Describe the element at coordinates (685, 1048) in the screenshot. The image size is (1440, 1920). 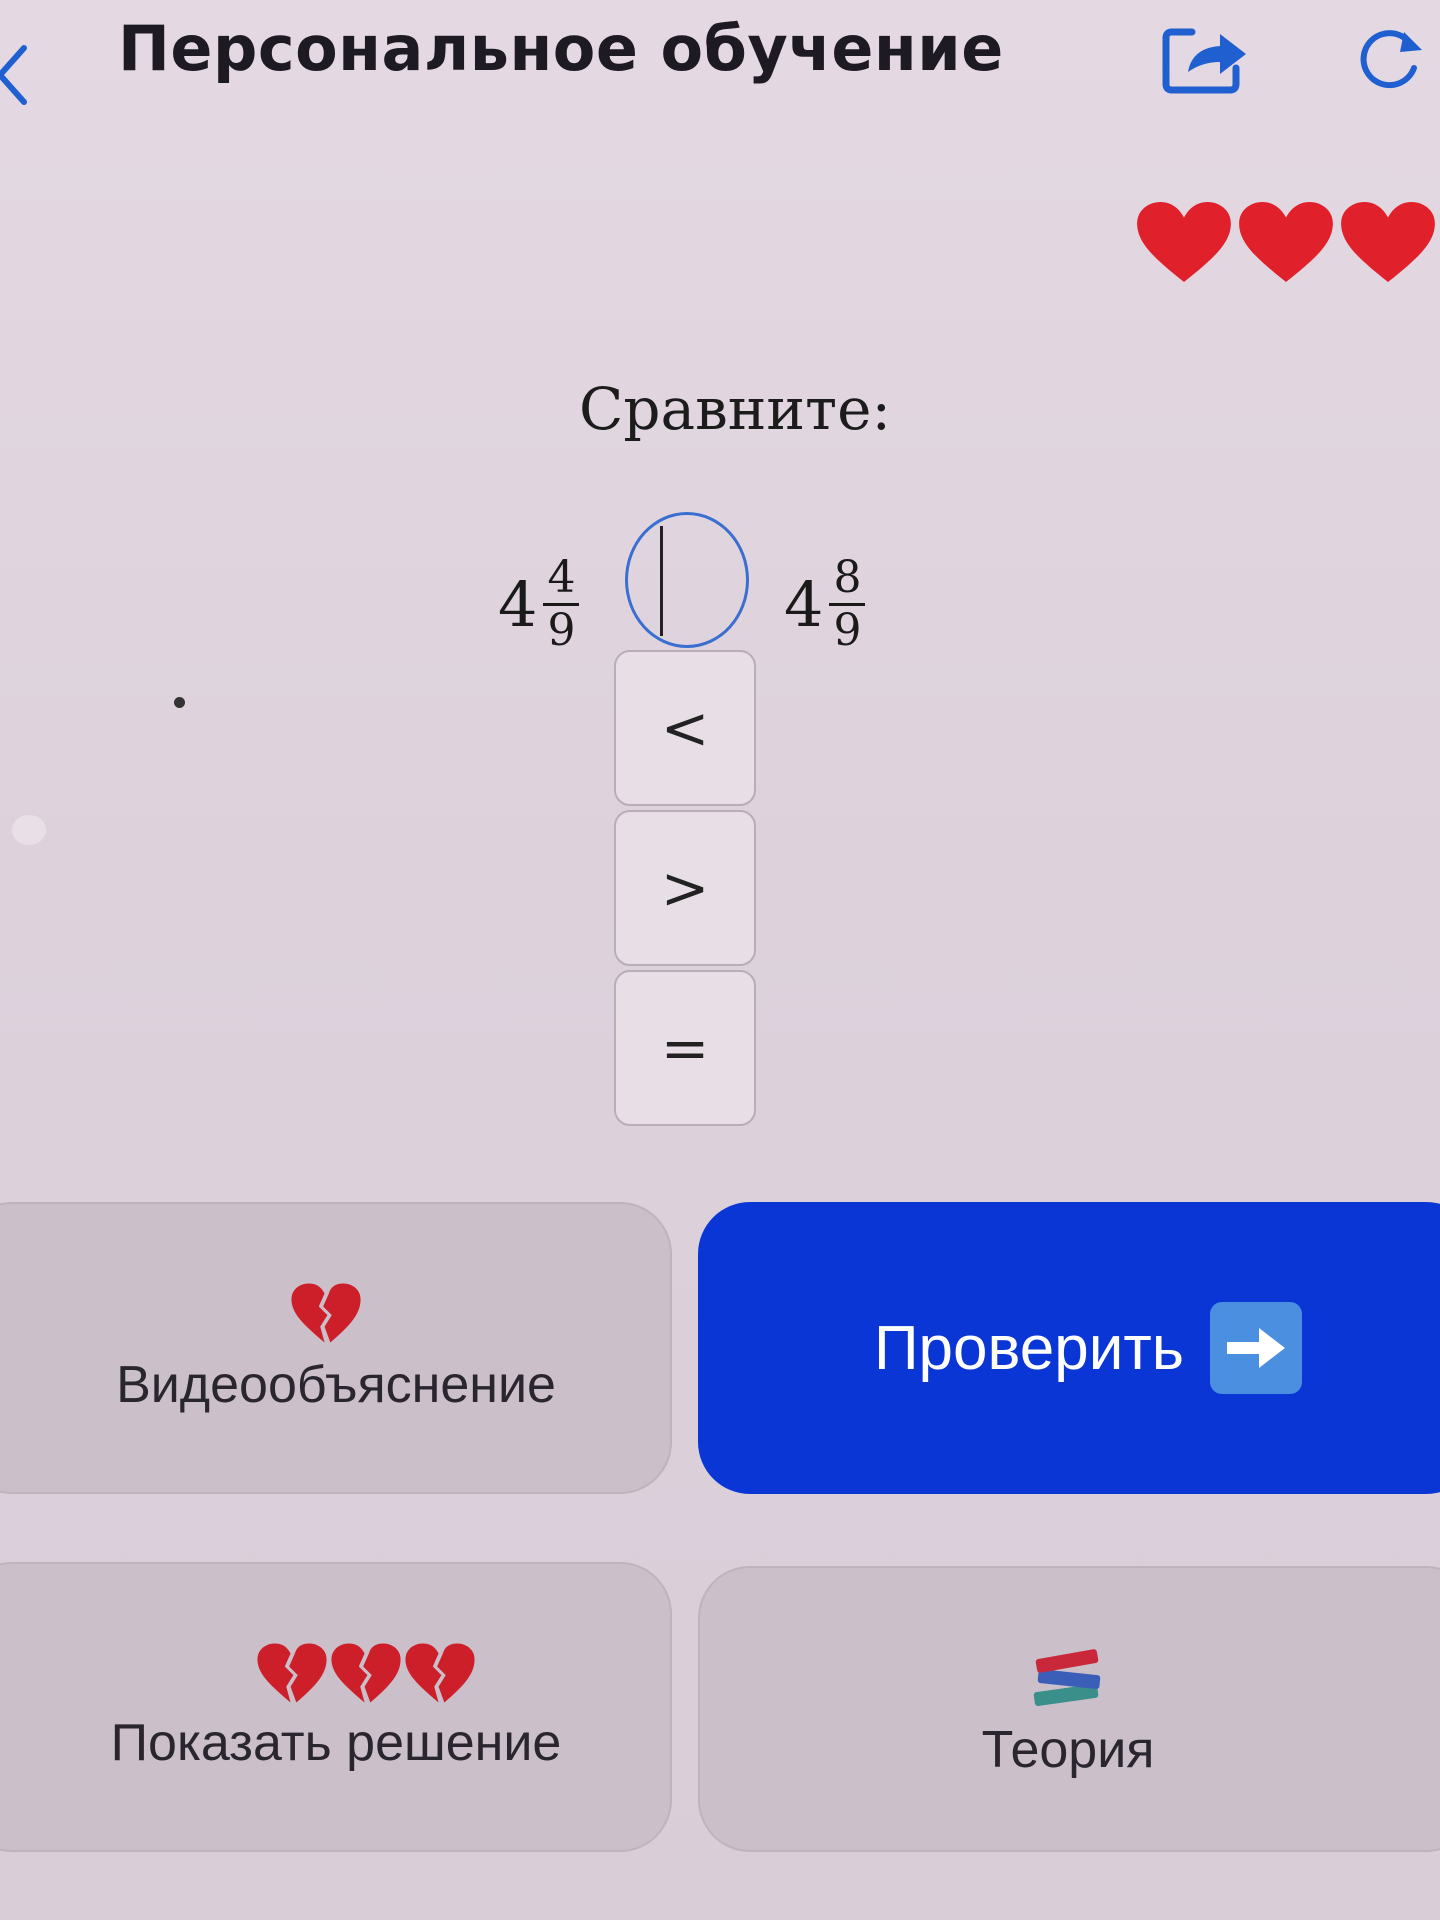
I see `option-equal-button: =` at that location.